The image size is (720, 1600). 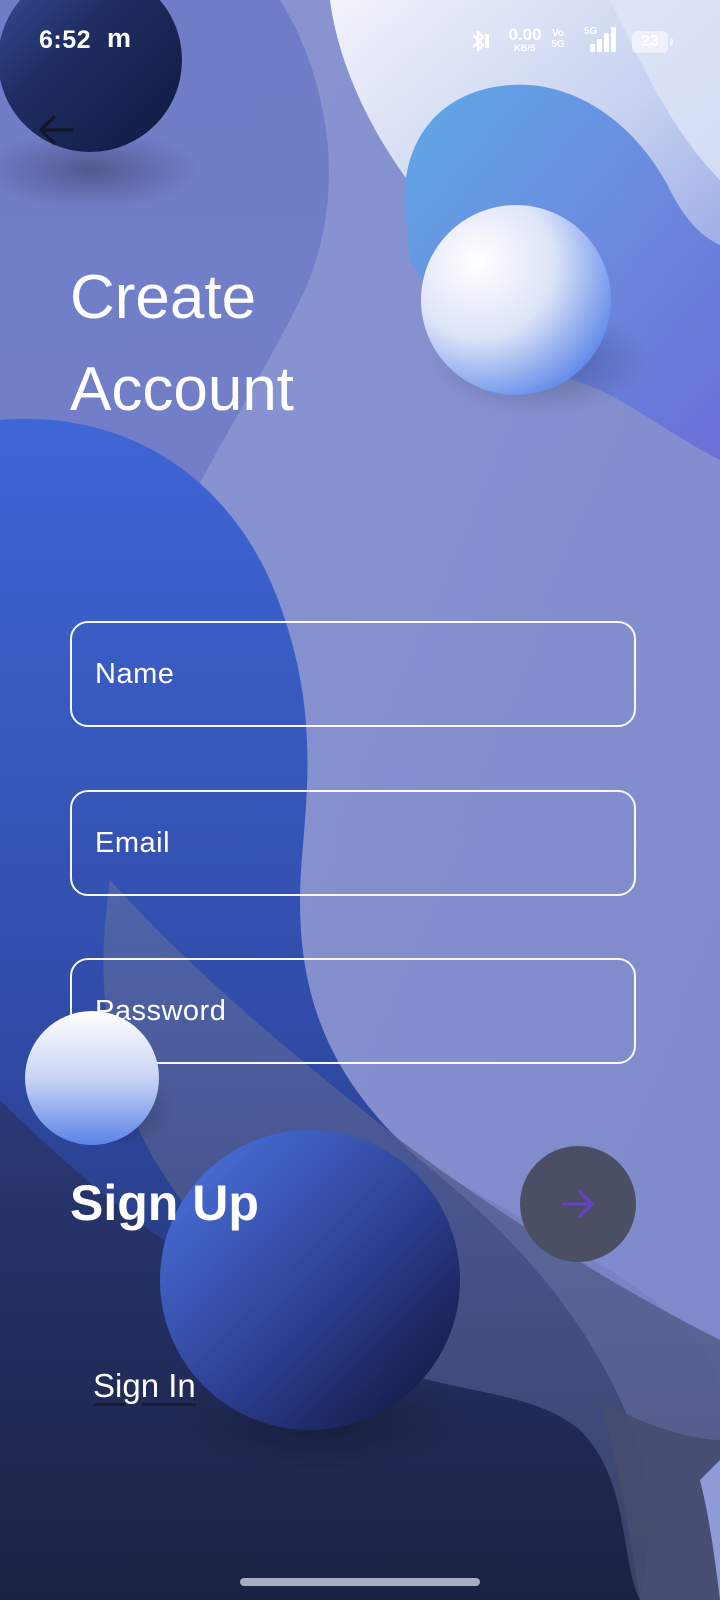 What do you see at coordinates (558, 33) in the screenshot?
I see `volte-top: Vo` at bounding box center [558, 33].